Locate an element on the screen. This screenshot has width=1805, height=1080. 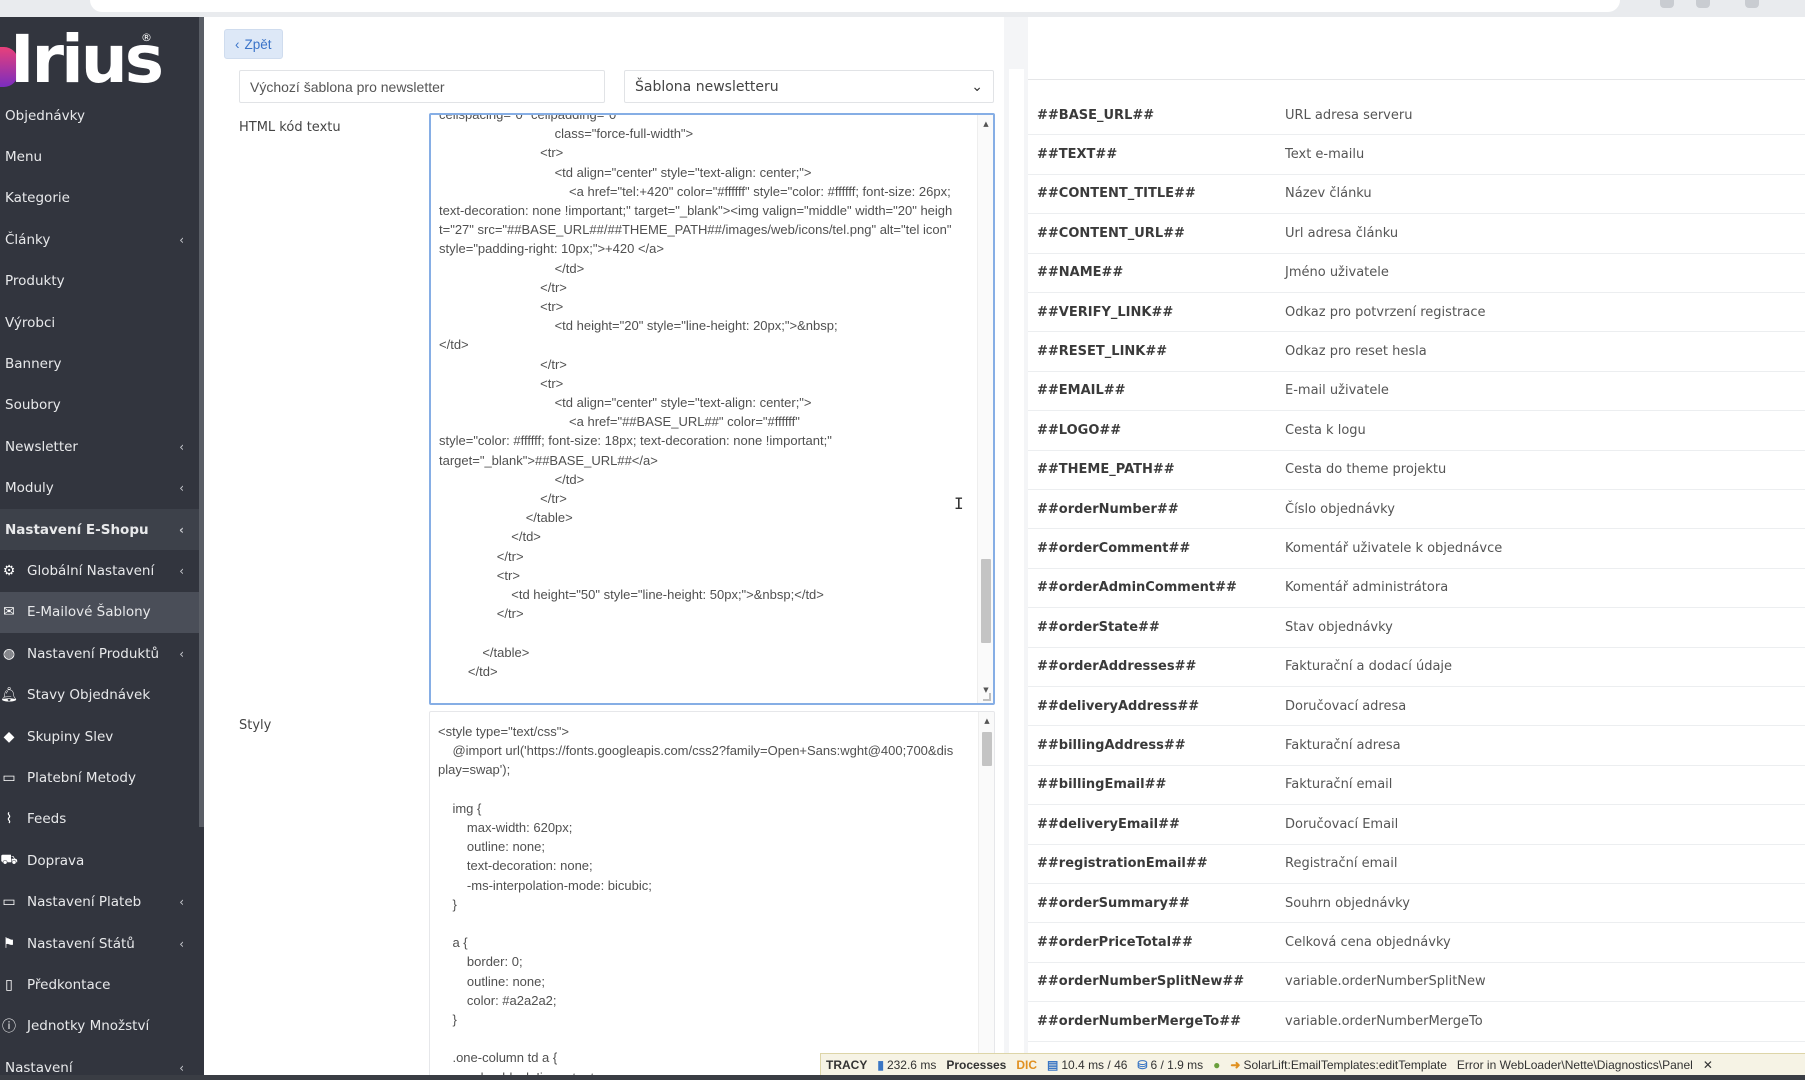
tracy-route: ➜ SolarLift:EmailTemplates:editTemplate is located at coordinates (1338, 1065).